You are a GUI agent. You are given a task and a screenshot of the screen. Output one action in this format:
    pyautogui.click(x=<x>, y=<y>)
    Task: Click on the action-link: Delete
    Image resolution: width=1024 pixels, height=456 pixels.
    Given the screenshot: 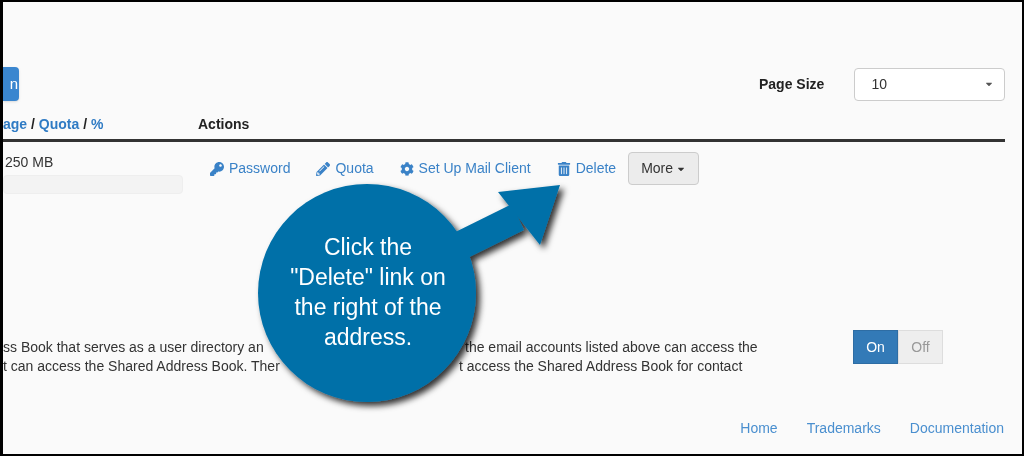 What is the action you would take?
    pyautogui.click(x=586, y=168)
    